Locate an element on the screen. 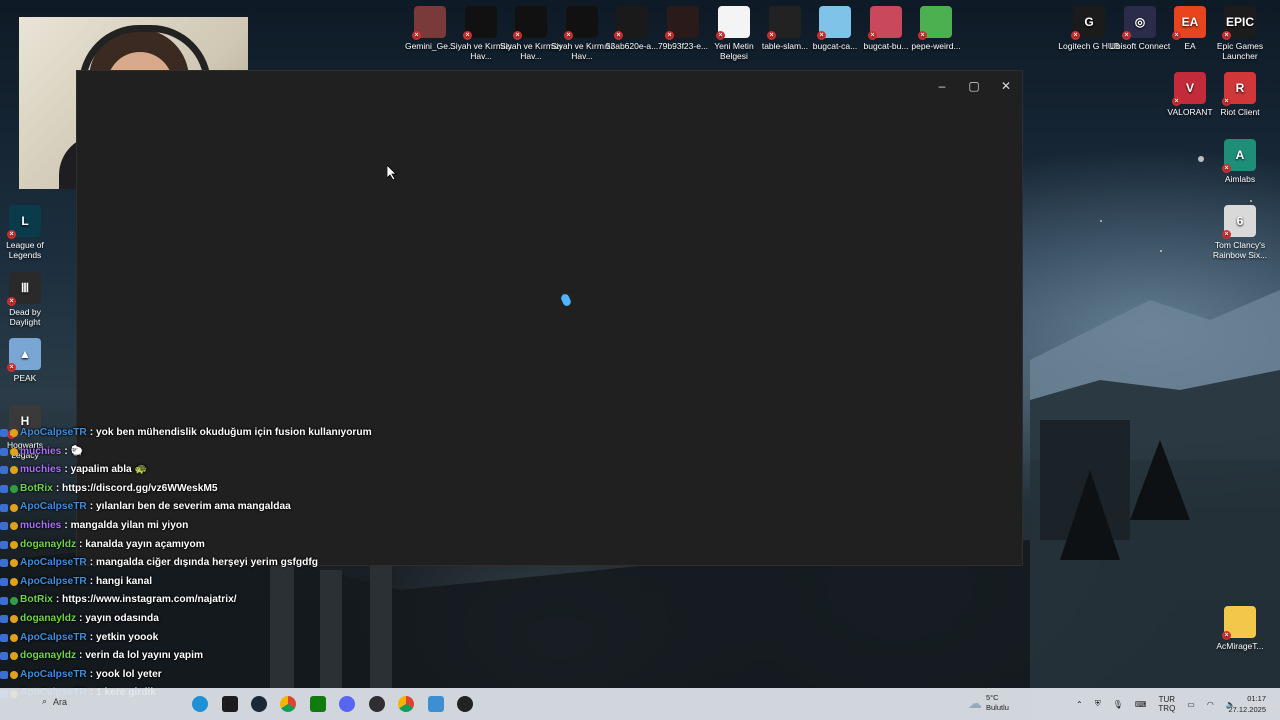 The height and width of the screenshot is (720, 1280). close-button: ✕ is located at coordinates (1006, 86).